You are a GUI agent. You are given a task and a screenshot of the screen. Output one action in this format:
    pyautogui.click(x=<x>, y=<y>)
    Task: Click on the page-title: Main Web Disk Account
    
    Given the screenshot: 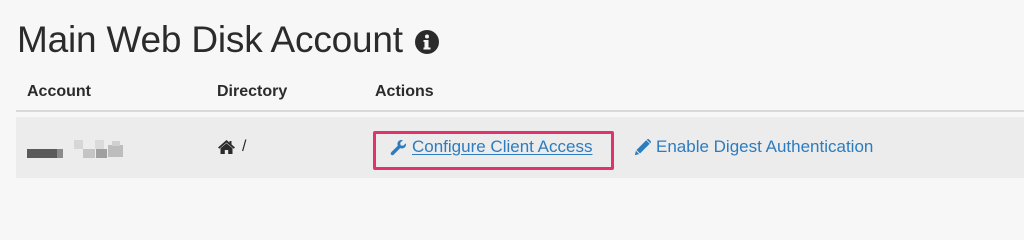 What is the action you would take?
    pyautogui.click(x=210, y=39)
    